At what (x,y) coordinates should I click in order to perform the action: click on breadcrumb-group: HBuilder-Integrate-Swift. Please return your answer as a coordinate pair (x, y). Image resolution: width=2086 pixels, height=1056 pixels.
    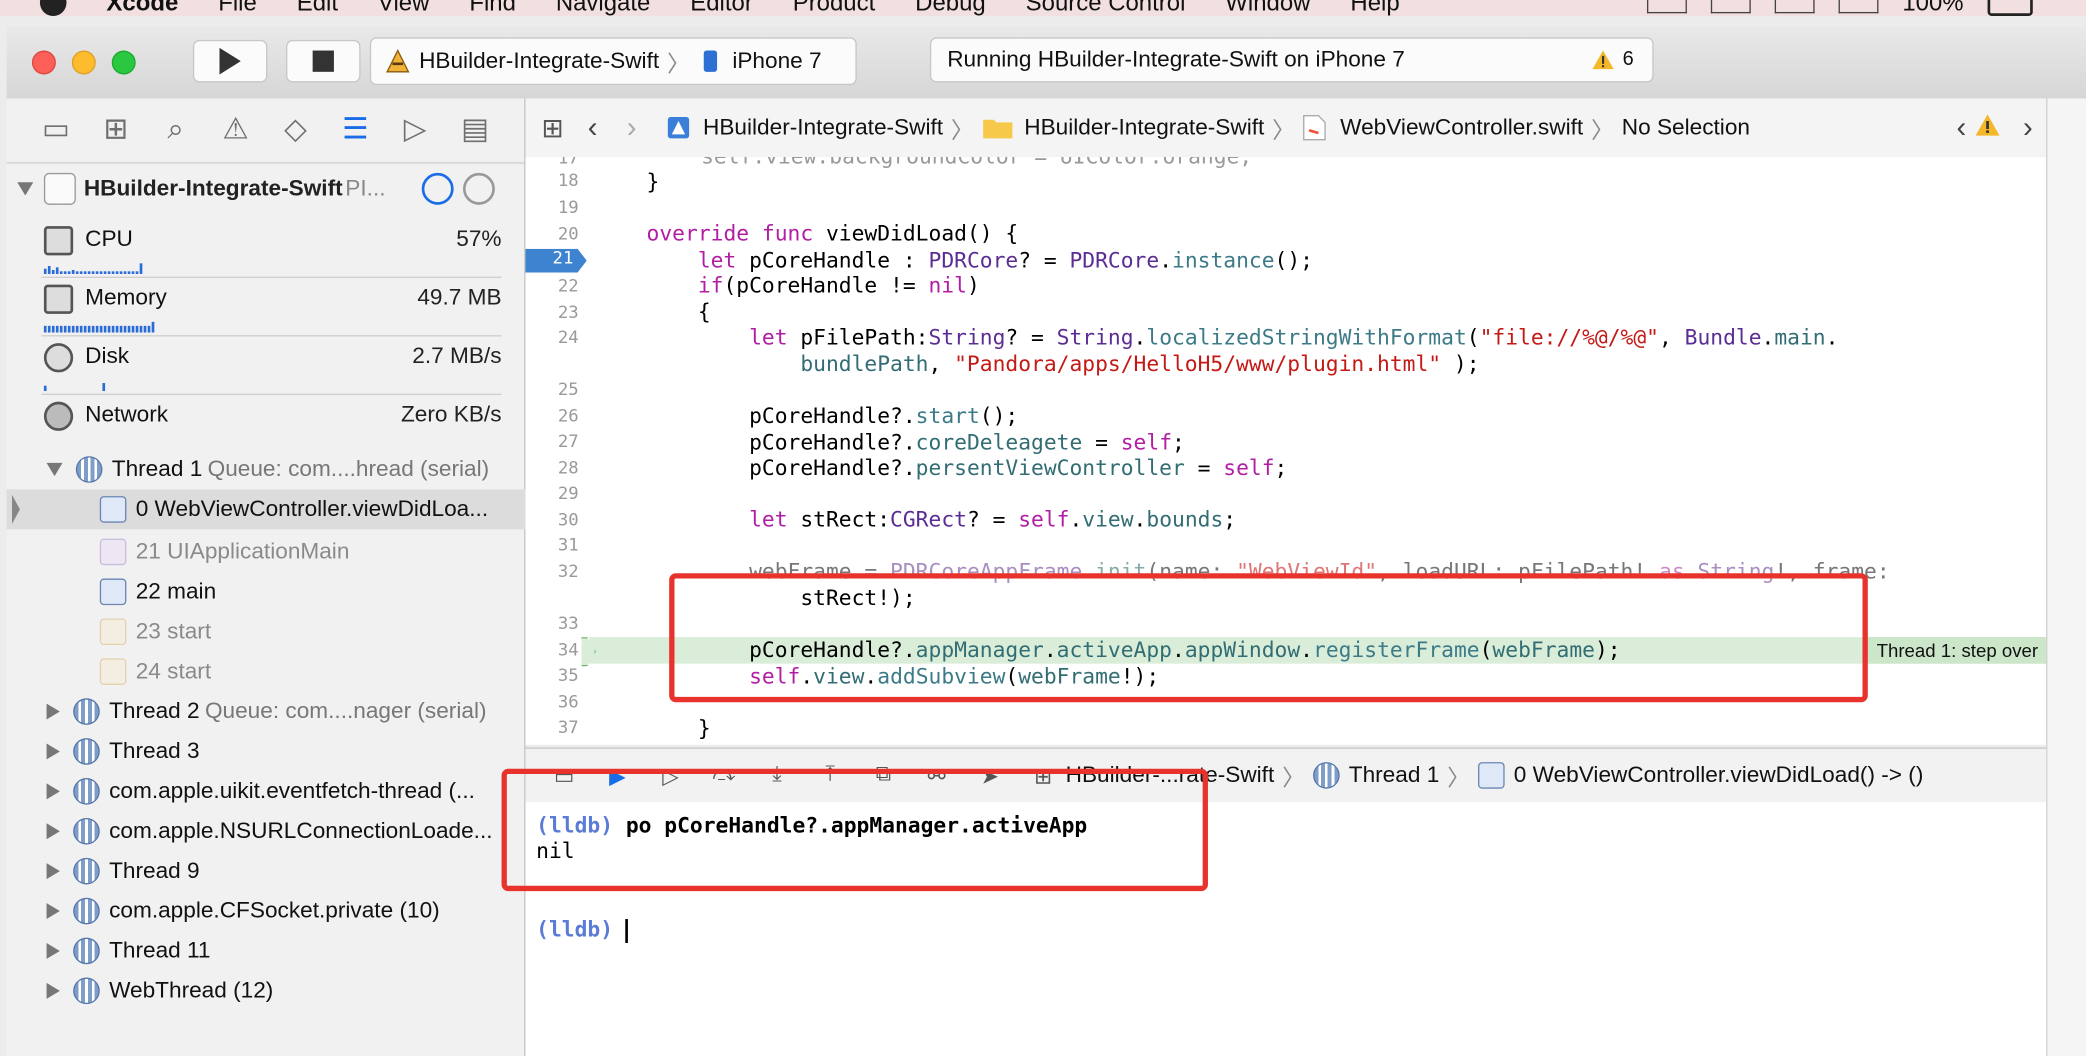
    Looking at the image, I should click on (1144, 127).